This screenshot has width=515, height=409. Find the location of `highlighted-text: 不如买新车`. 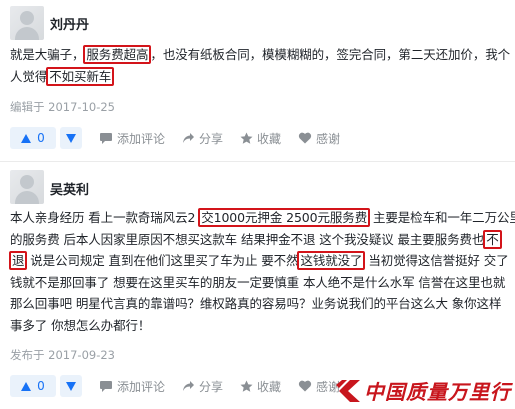

highlighted-text: 不如买新车 is located at coordinates (80, 76).